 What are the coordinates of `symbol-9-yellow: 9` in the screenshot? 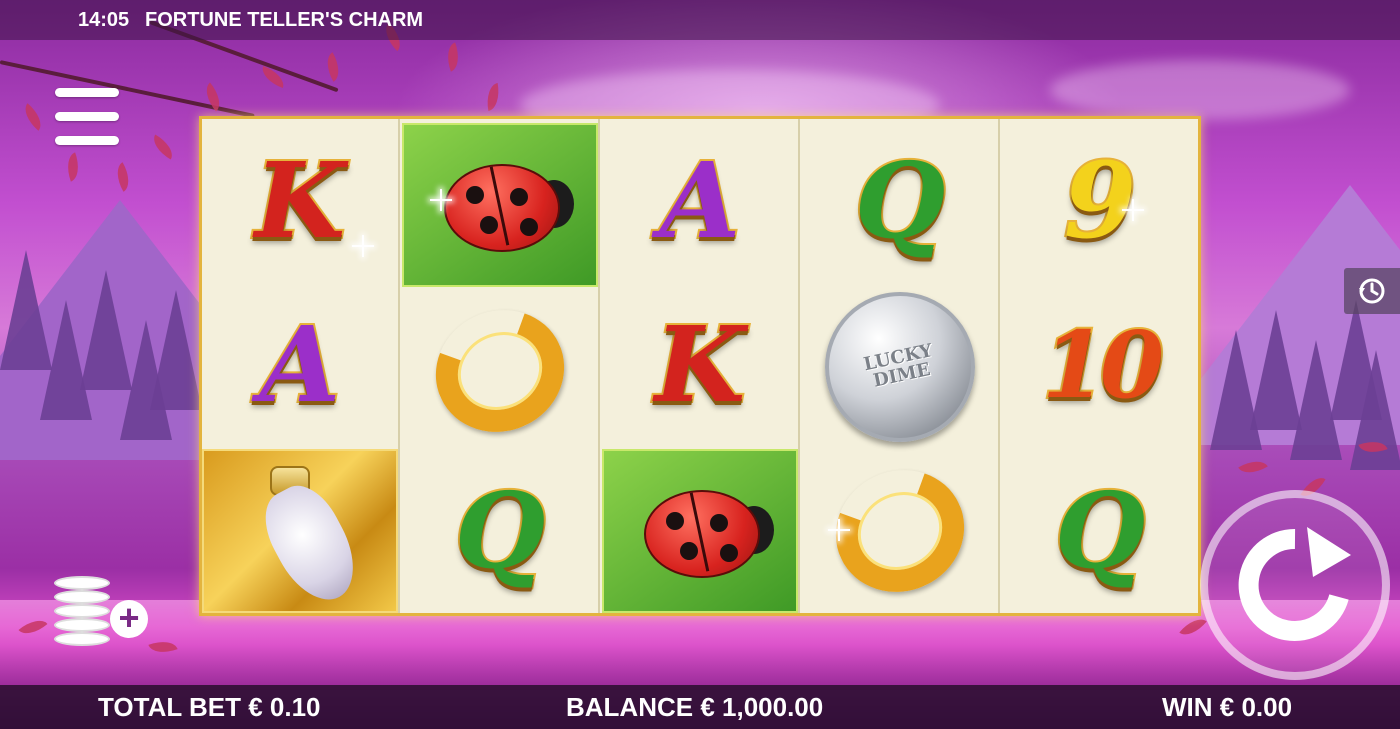 It's located at (1100, 201).